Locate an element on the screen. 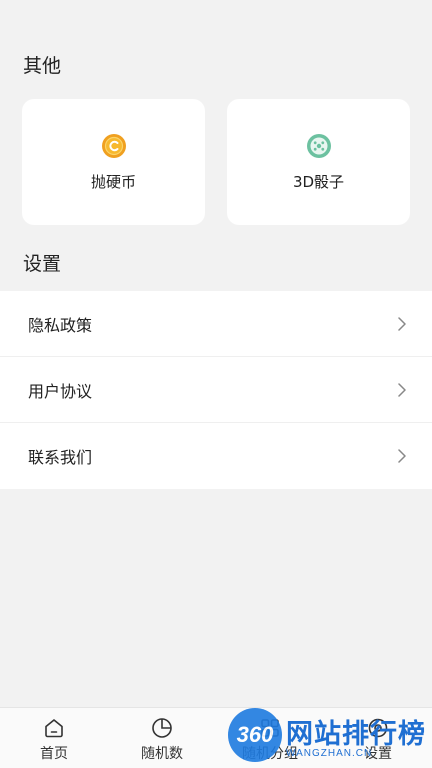 This screenshot has width=432, height=768. tab-settings: 设置 is located at coordinates (378, 738).